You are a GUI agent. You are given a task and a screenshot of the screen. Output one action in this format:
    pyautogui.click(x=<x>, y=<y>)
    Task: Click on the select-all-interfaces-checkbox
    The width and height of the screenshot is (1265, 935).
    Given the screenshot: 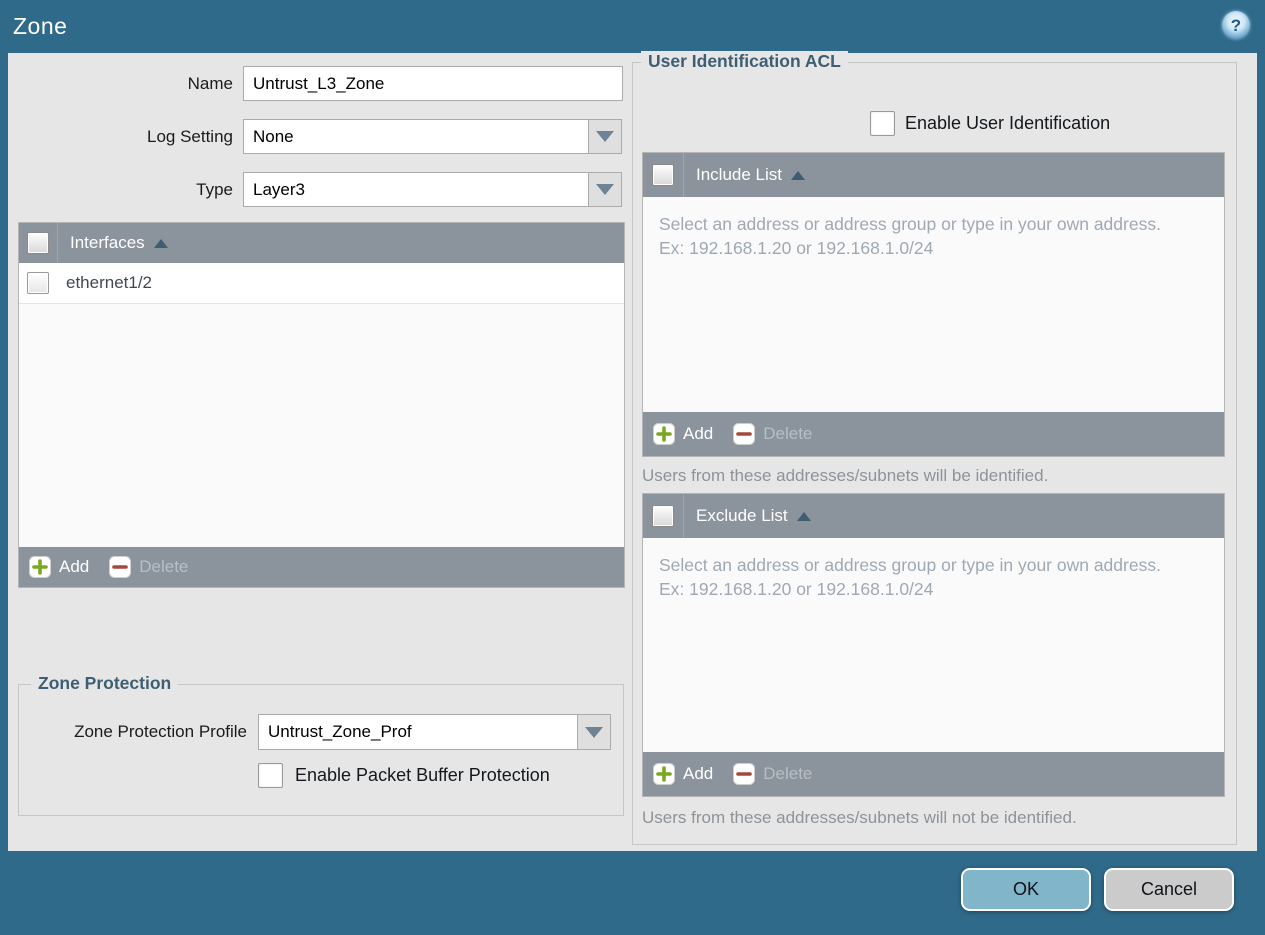 What is the action you would take?
    pyautogui.click(x=38, y=243)
    